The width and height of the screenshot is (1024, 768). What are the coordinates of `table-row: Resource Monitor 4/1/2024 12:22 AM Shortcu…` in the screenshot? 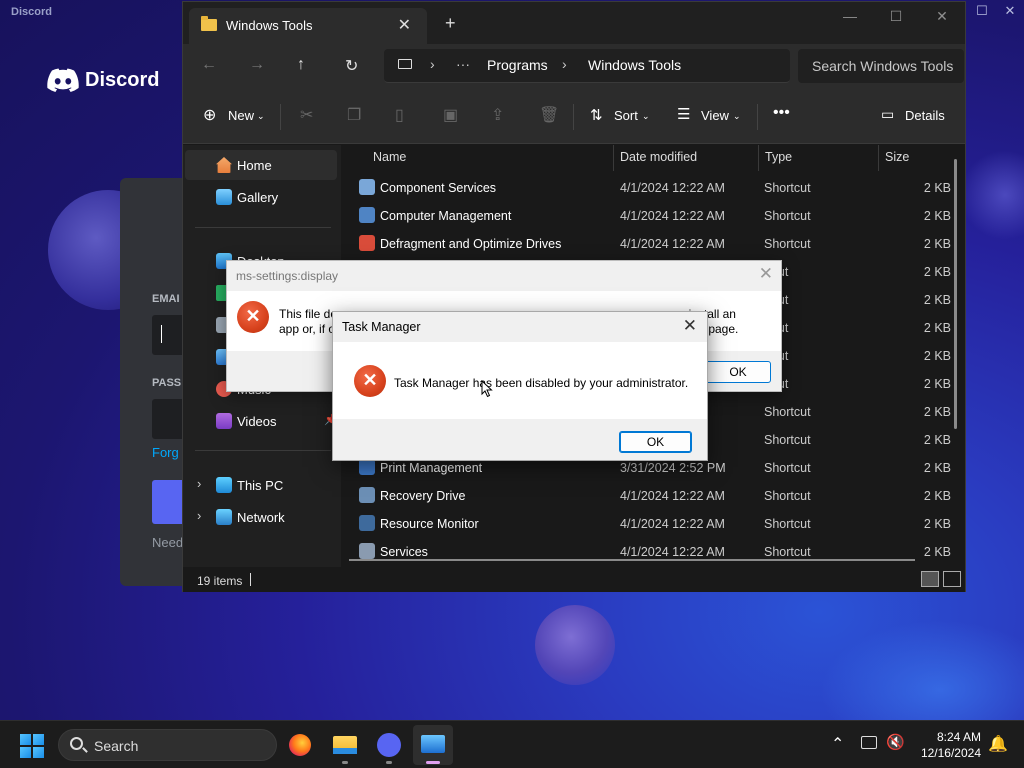 It's located at (646, 523).